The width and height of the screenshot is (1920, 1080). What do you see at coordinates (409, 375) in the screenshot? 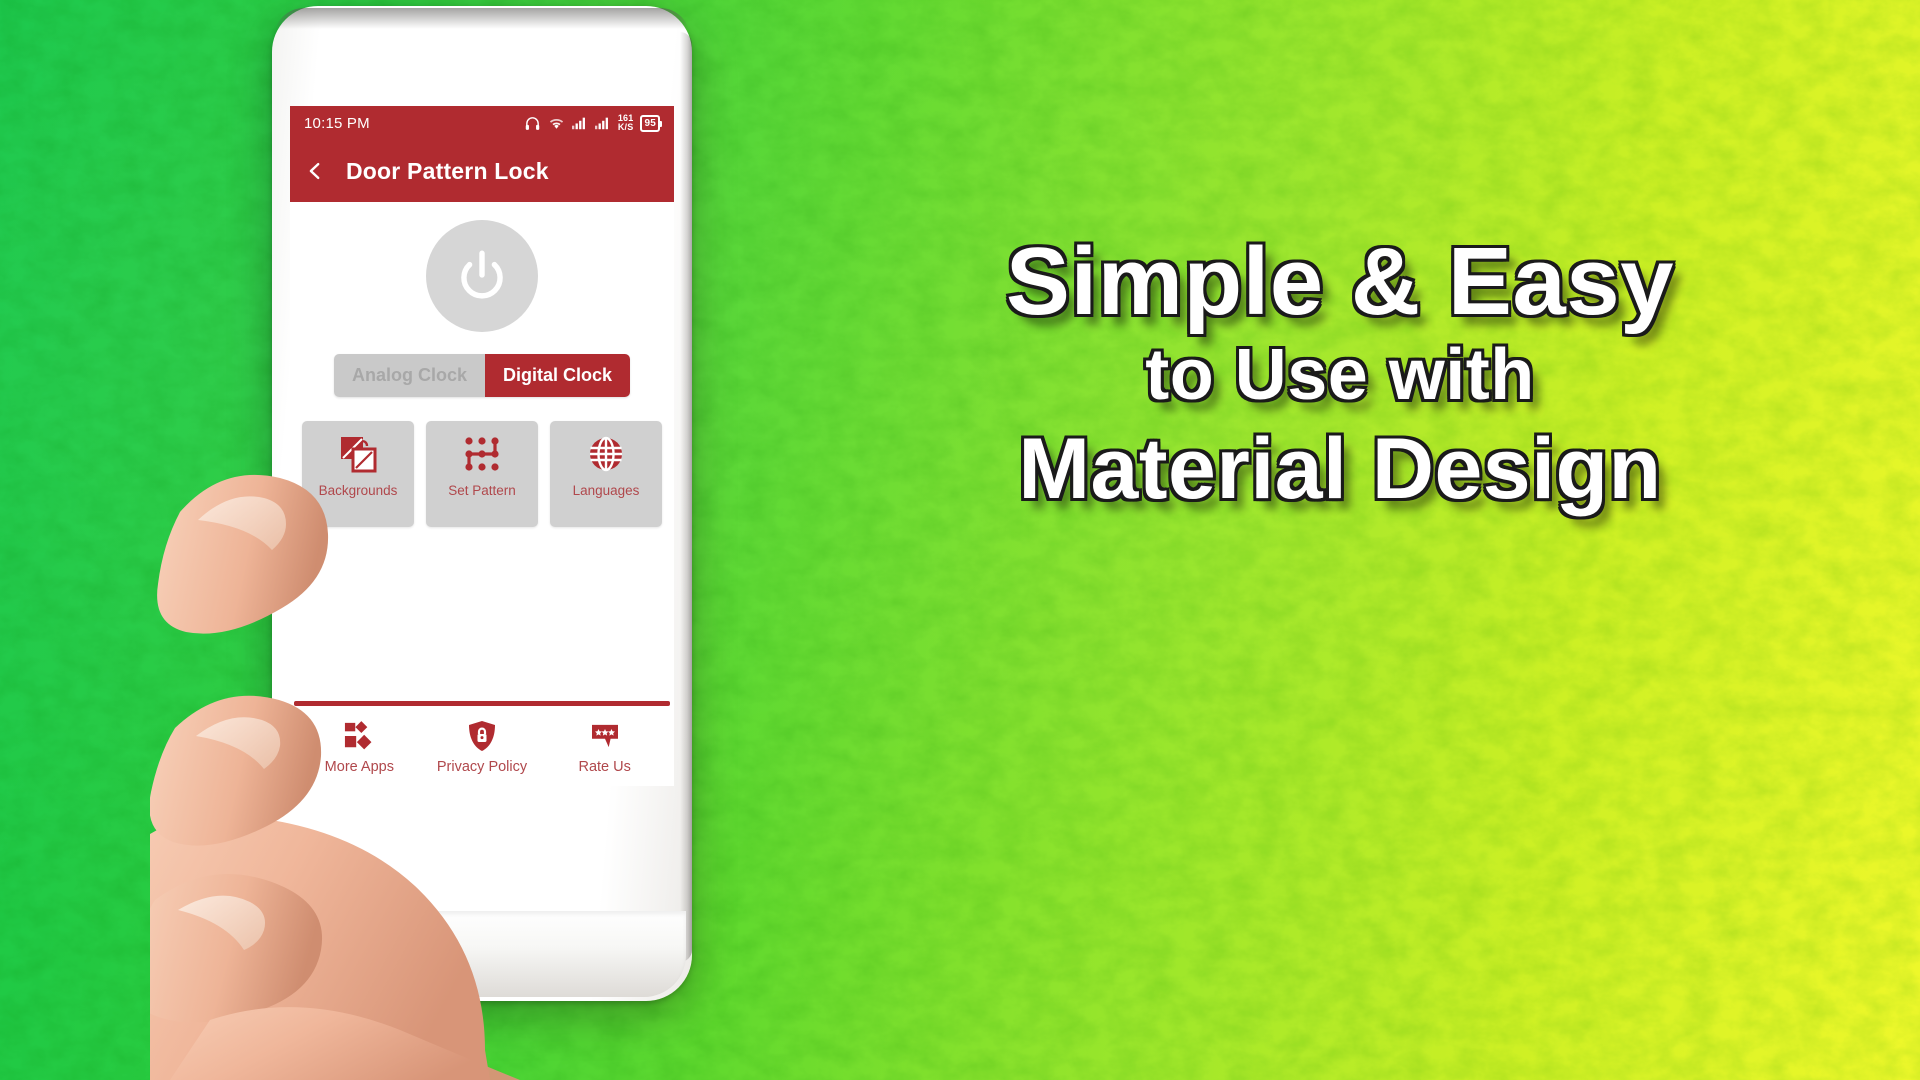
I see `tab-analog-clock: Analog Clock` at bounding box center [409, 375].